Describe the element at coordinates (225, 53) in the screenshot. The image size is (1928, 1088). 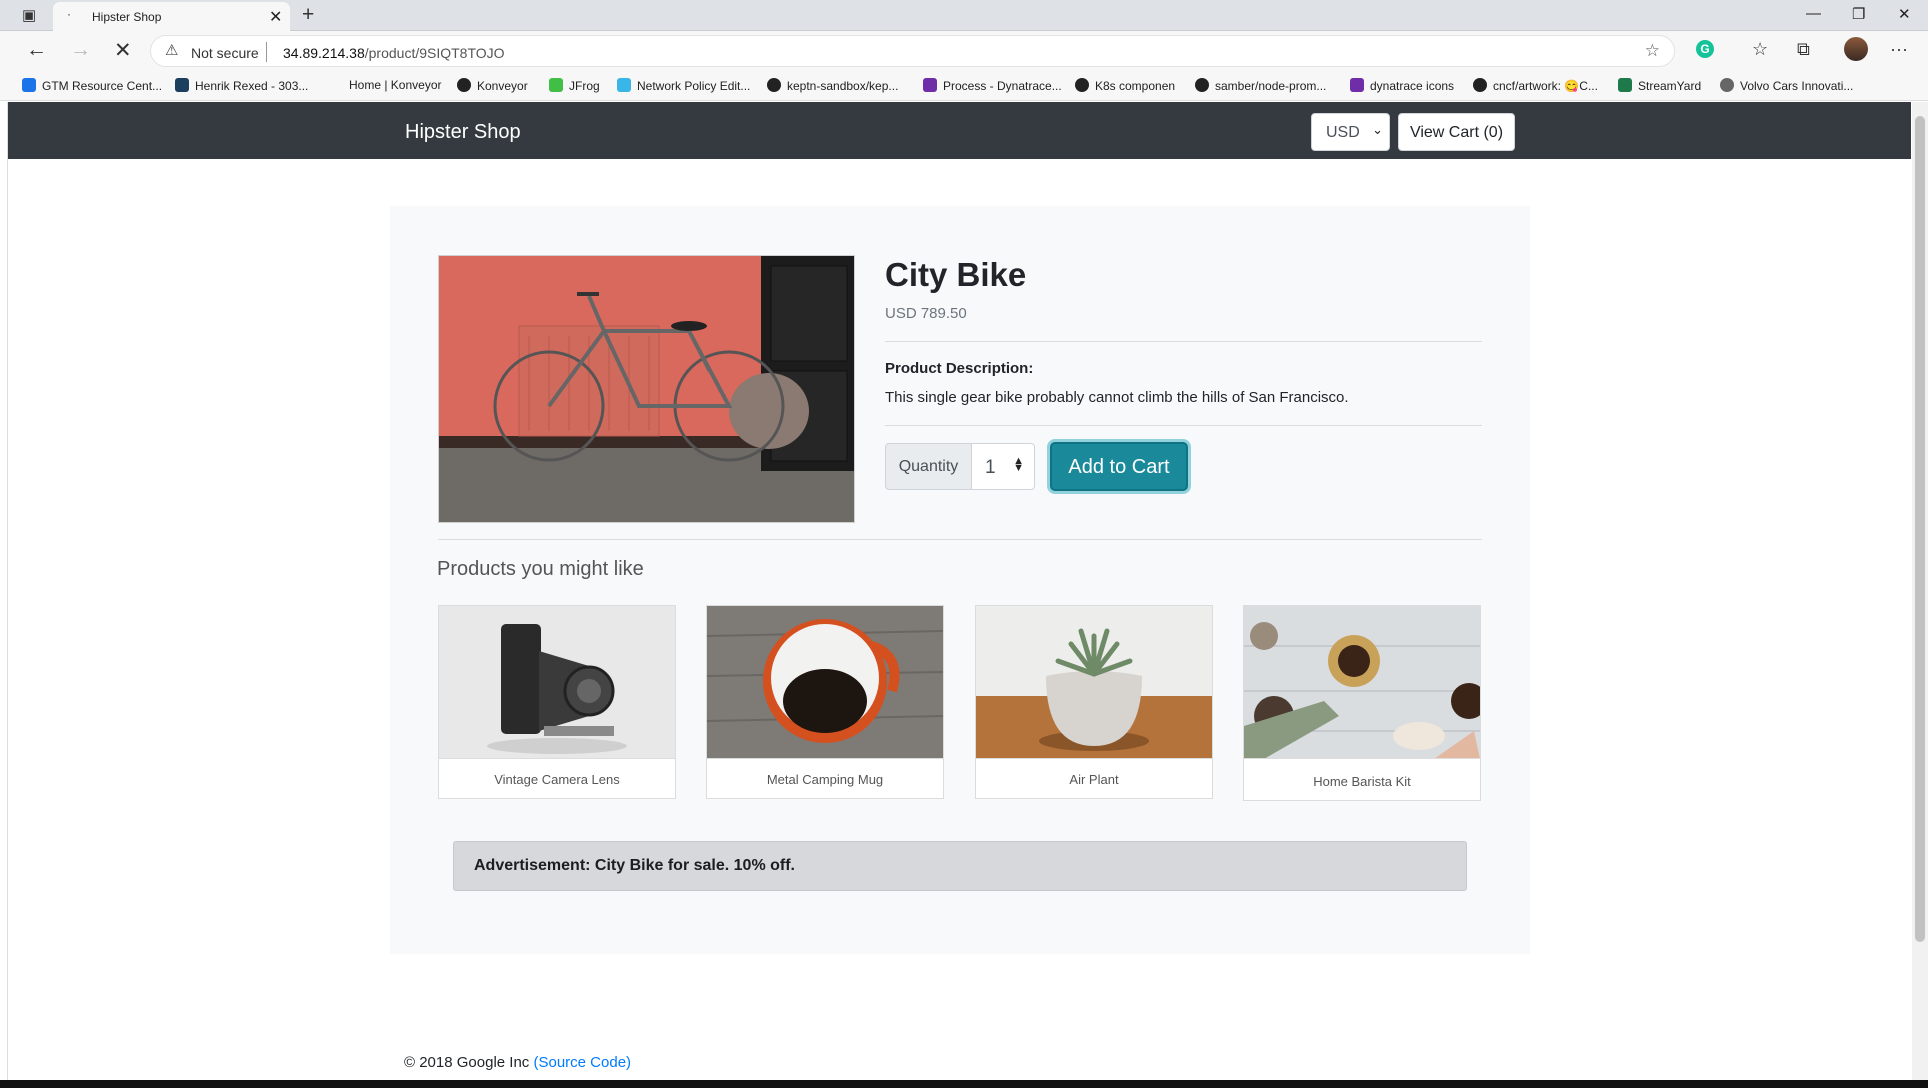
I see `security-status: Not secure` at that location.